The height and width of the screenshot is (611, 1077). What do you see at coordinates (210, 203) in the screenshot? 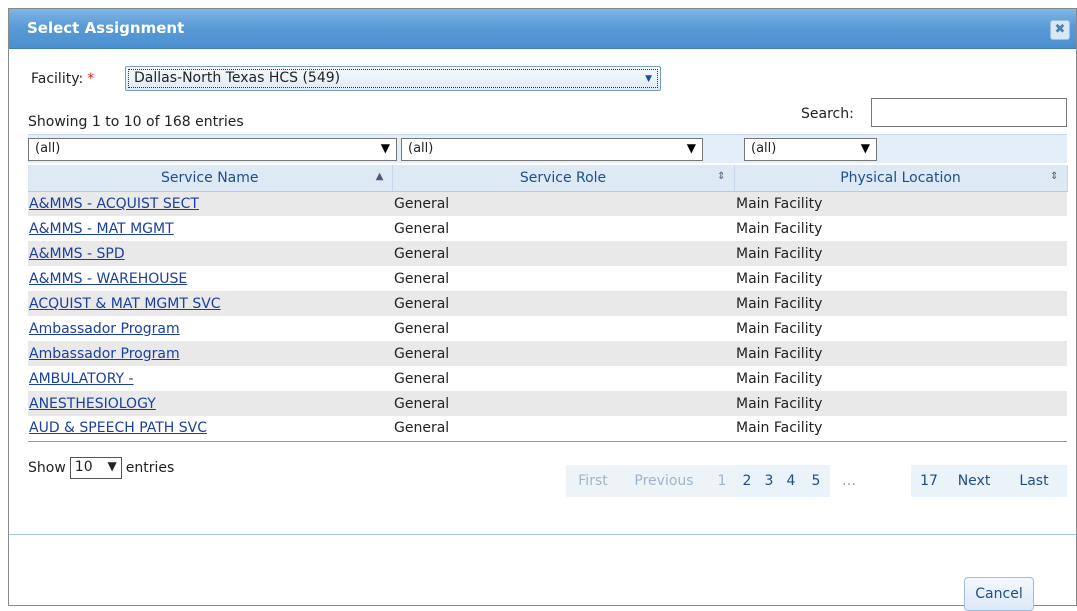
I see `service-name-cell: A&MMS - ACQUIST SECT` at bounding box center [210, 203].